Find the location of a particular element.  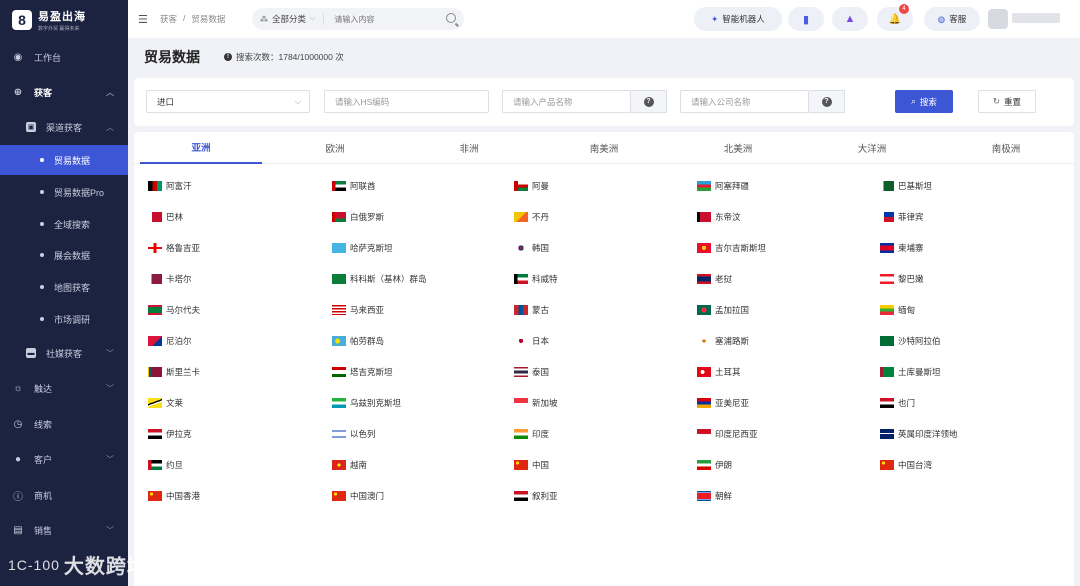

company-name-input: 请输入公司名称 is located at coordinates (744, 101).